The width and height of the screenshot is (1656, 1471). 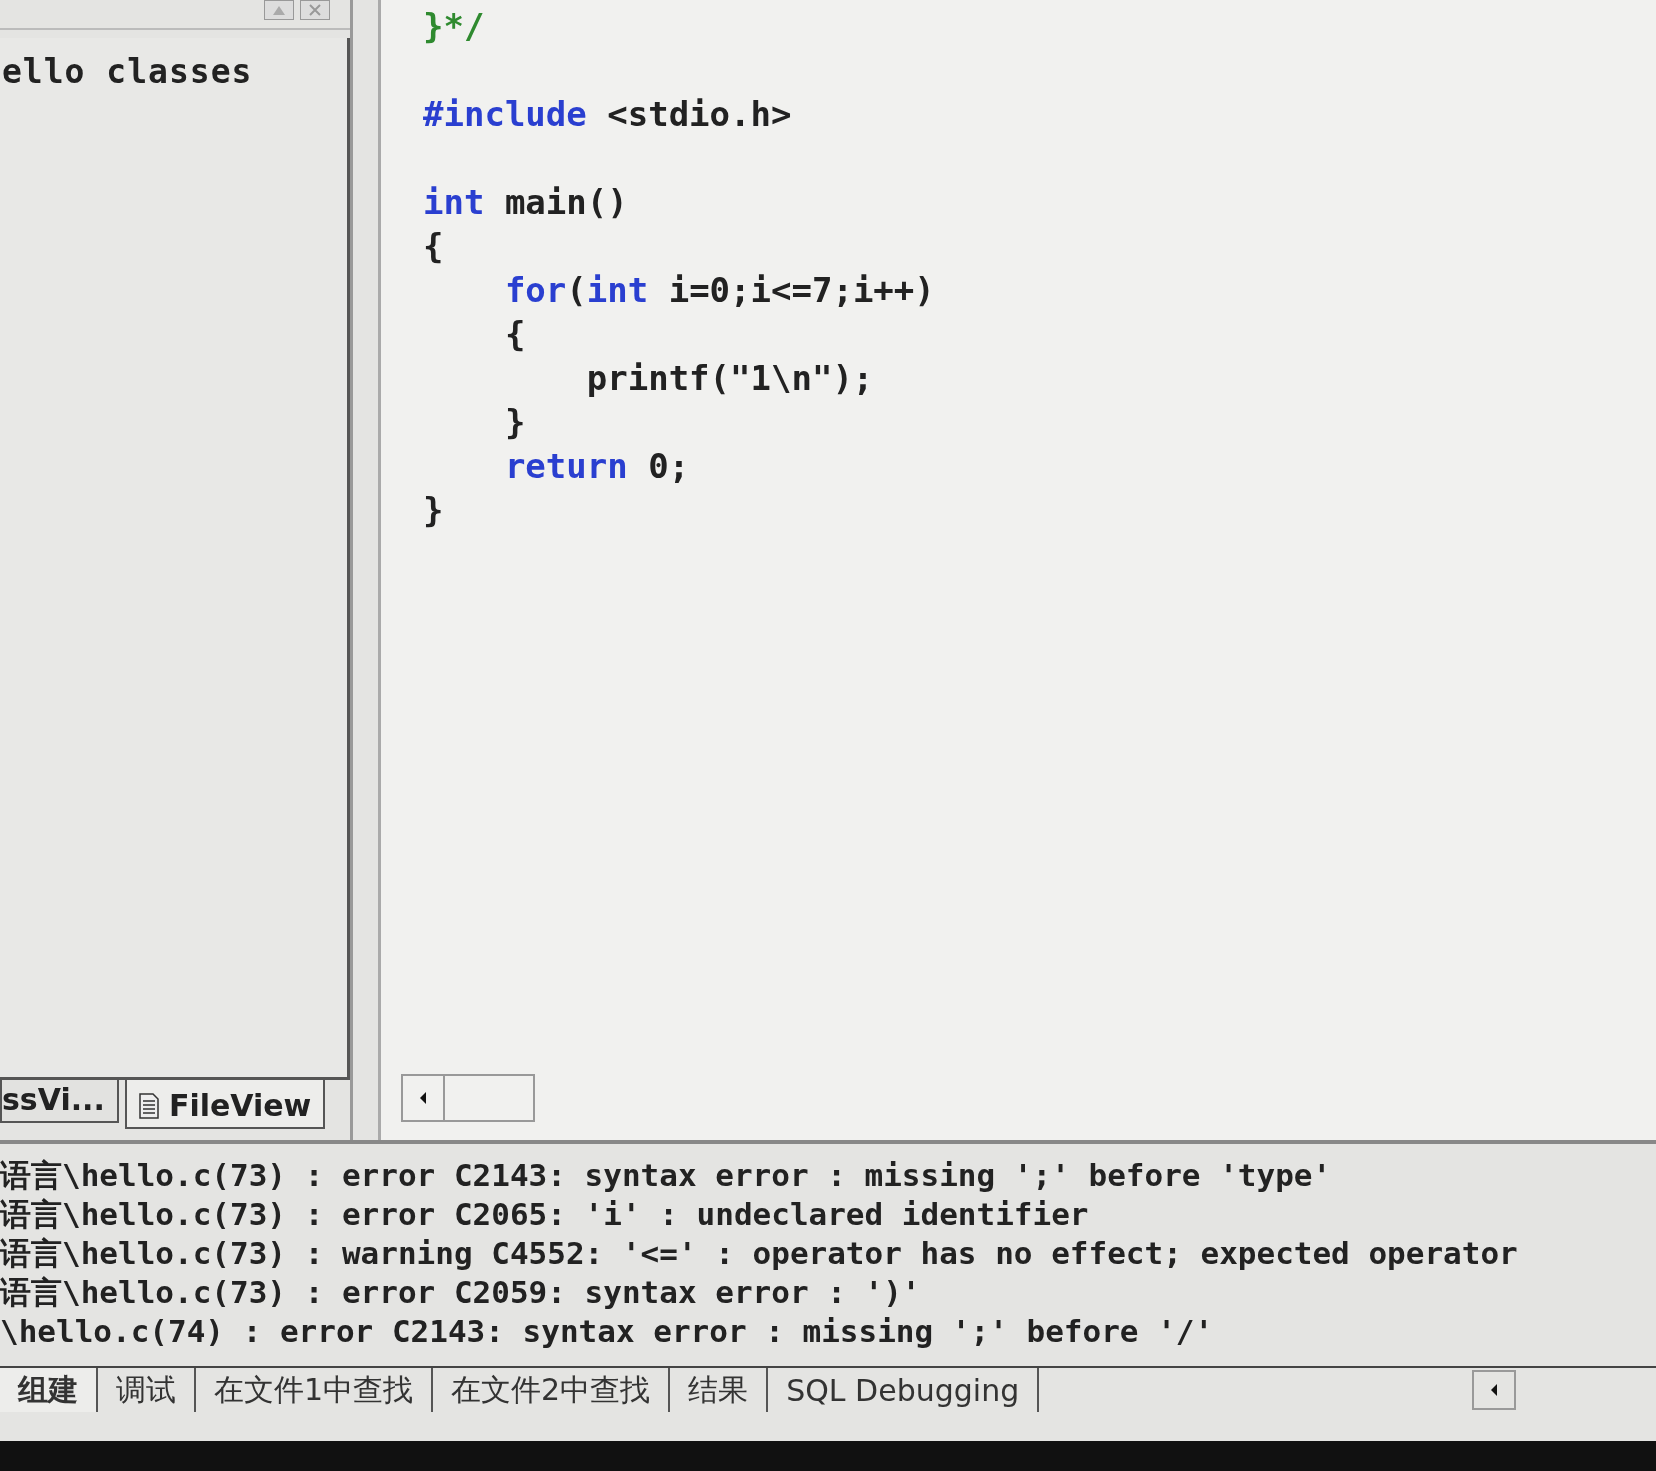 What do you see at coordinates (607, 1331) in the screenshot?
I see `output-line: \hello.c(74) : error C2143: syntax error : missing ';' before '/'` at bounding box center [607, 1331].